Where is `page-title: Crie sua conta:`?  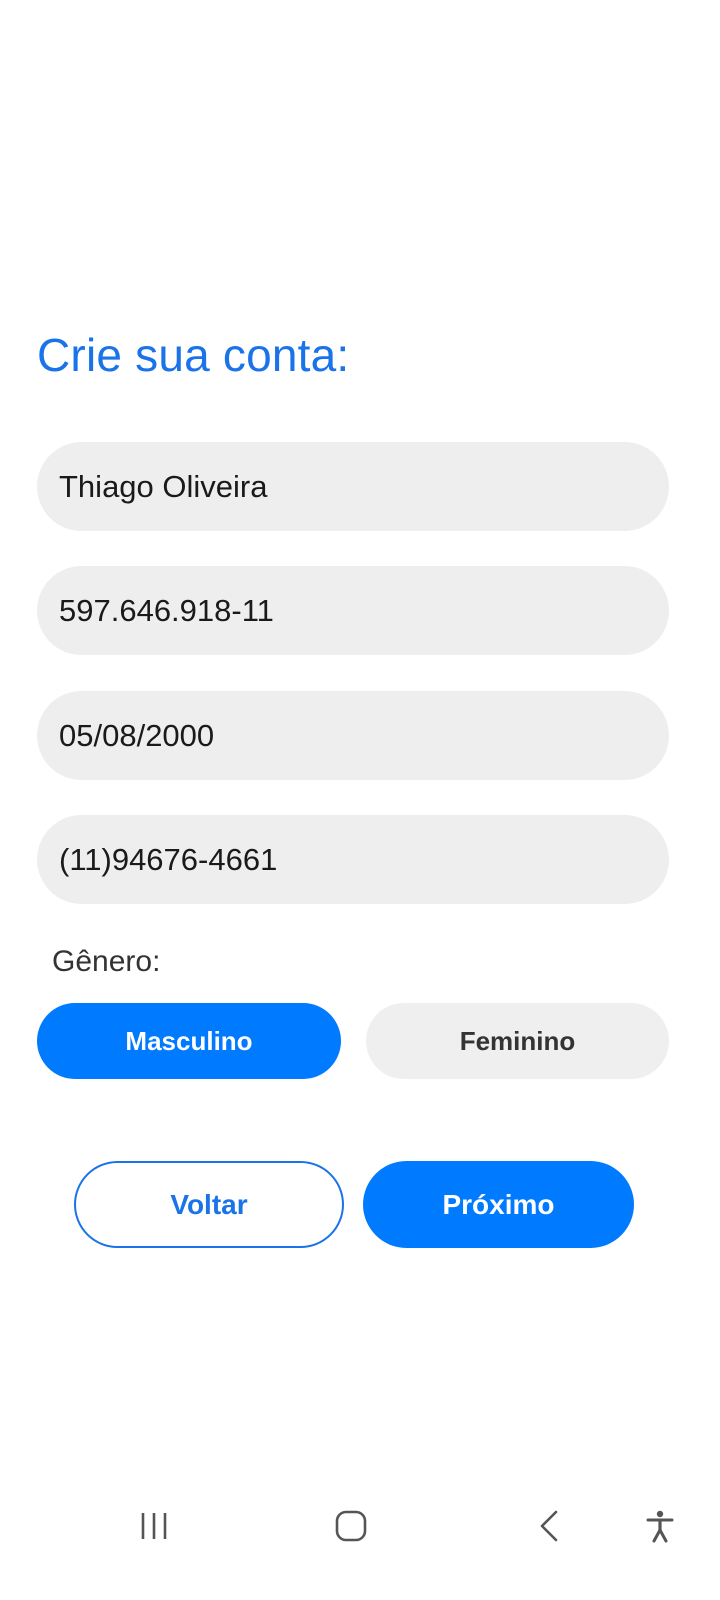 page-title: Crie sua conta: is located at coordinates (193, 355).